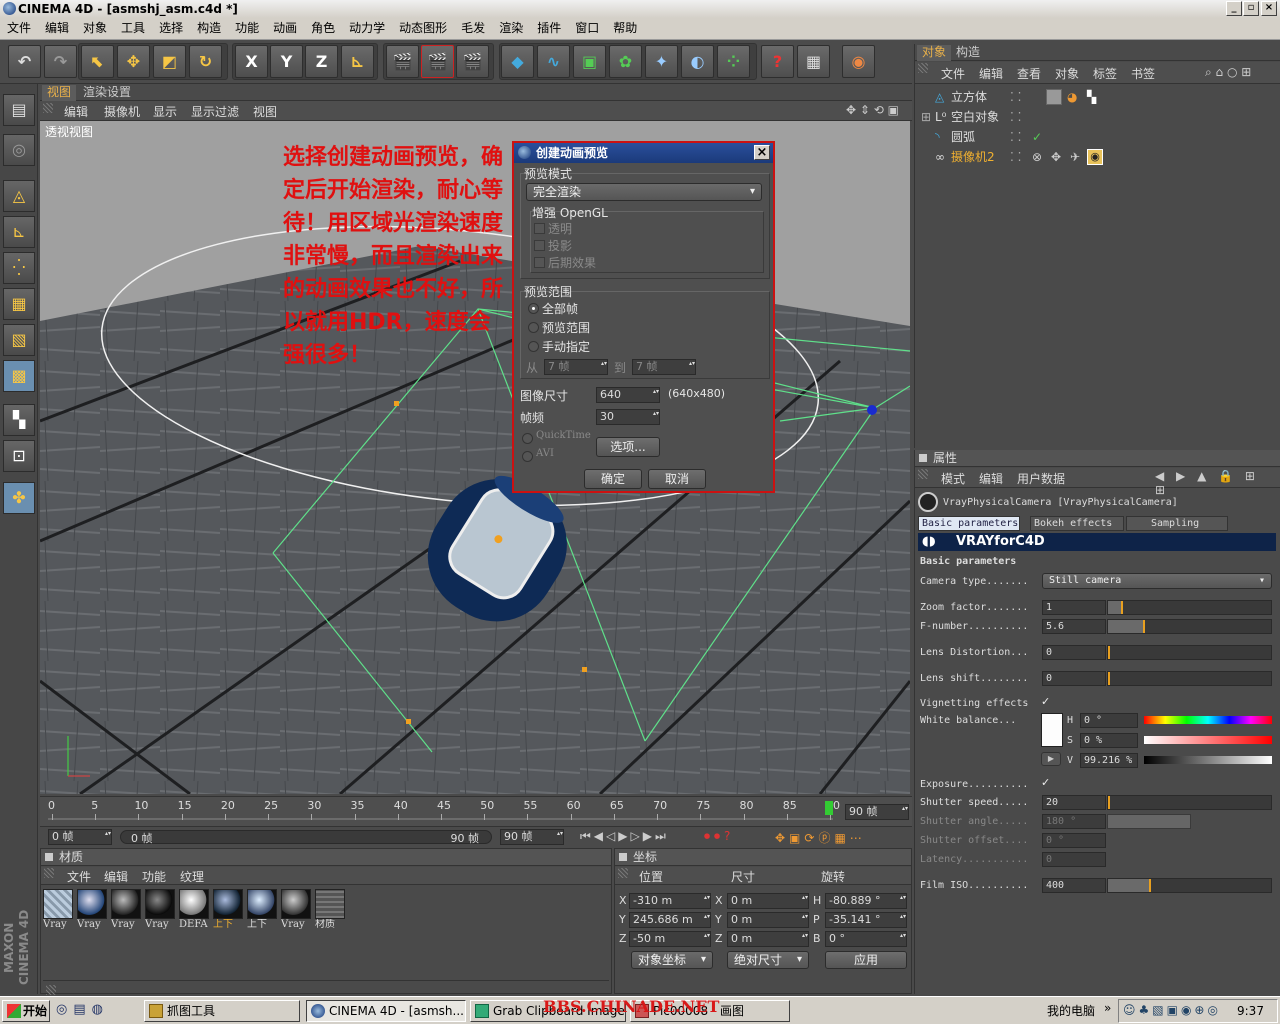  I want to click on expand-icon: ⊞, so click(926, 117).